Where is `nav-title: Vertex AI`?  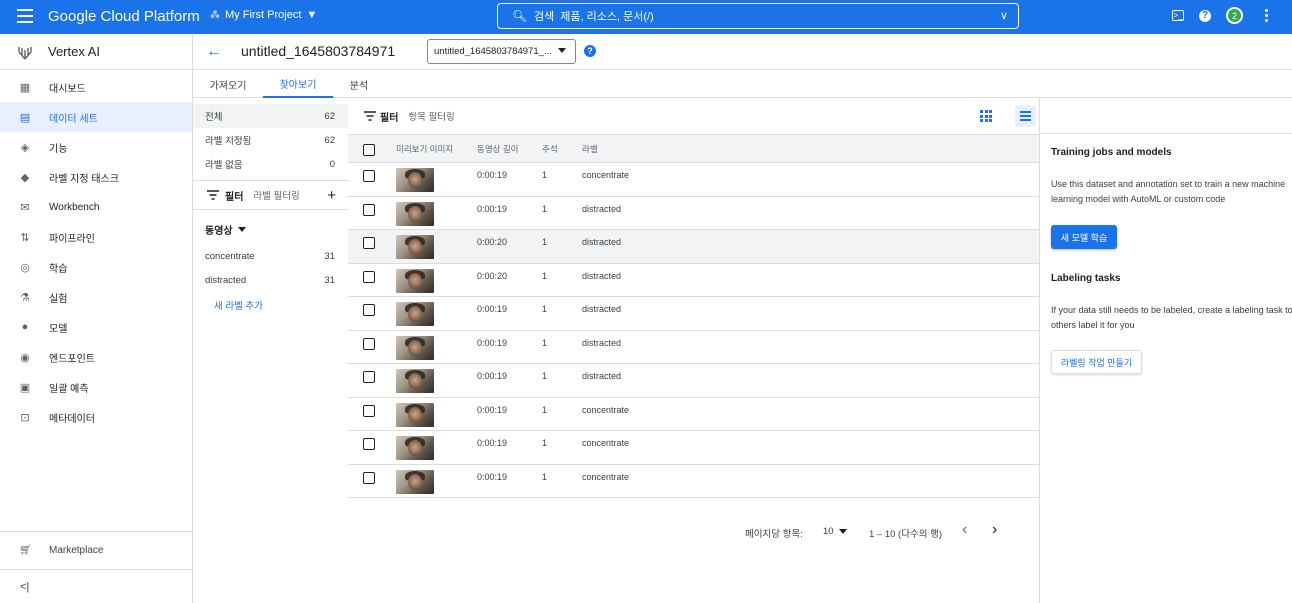
nav-title: Vertex AI is located at coordinates (74, 51).